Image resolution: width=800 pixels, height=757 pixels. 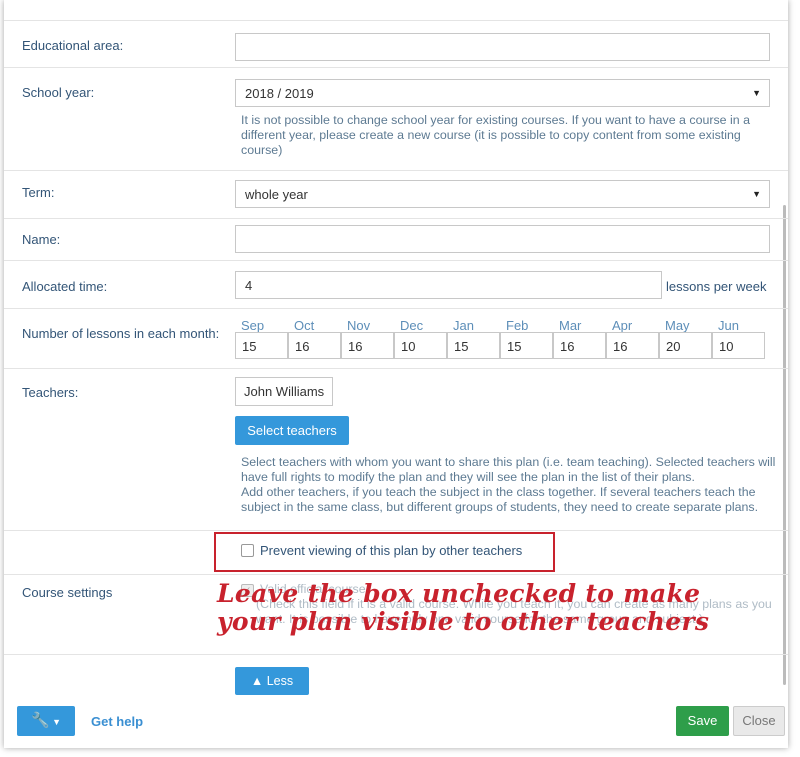 What do you see at coordinates (117, 721) in the screenshot?
I see `get-help-link: Get help` at bounding box center [117, 721].